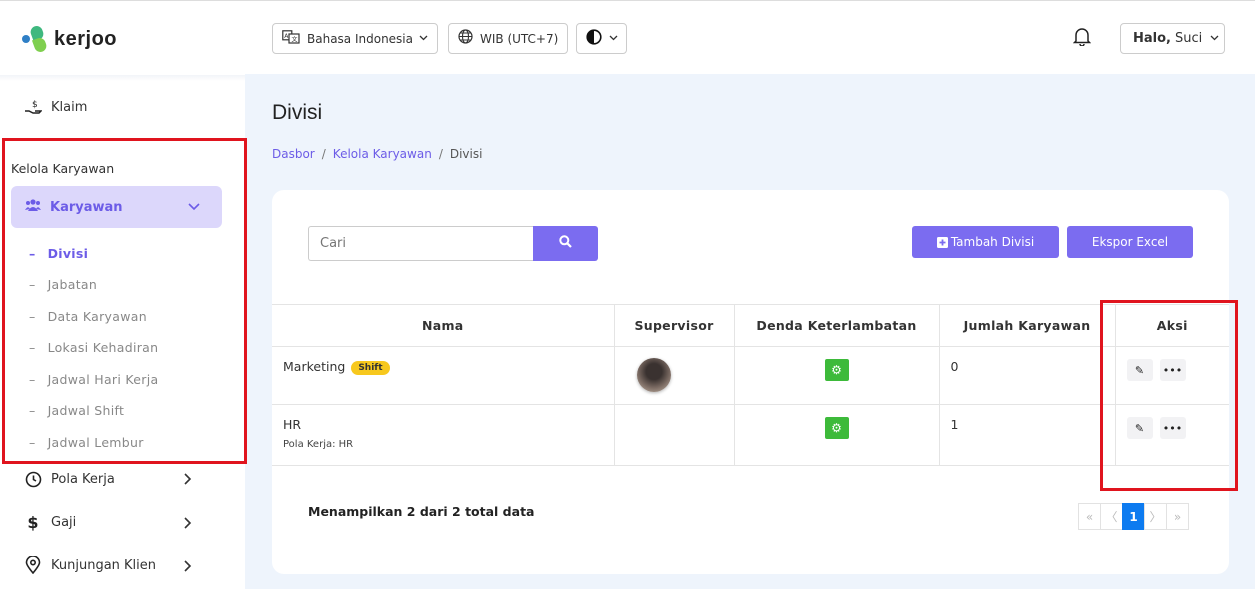 The height and width of the screenshot is (589, 1255). Describe the element at coordinates (108, 522) in the screenshot. I see `sidebar-item-gaji: $ Gaji` at that location.